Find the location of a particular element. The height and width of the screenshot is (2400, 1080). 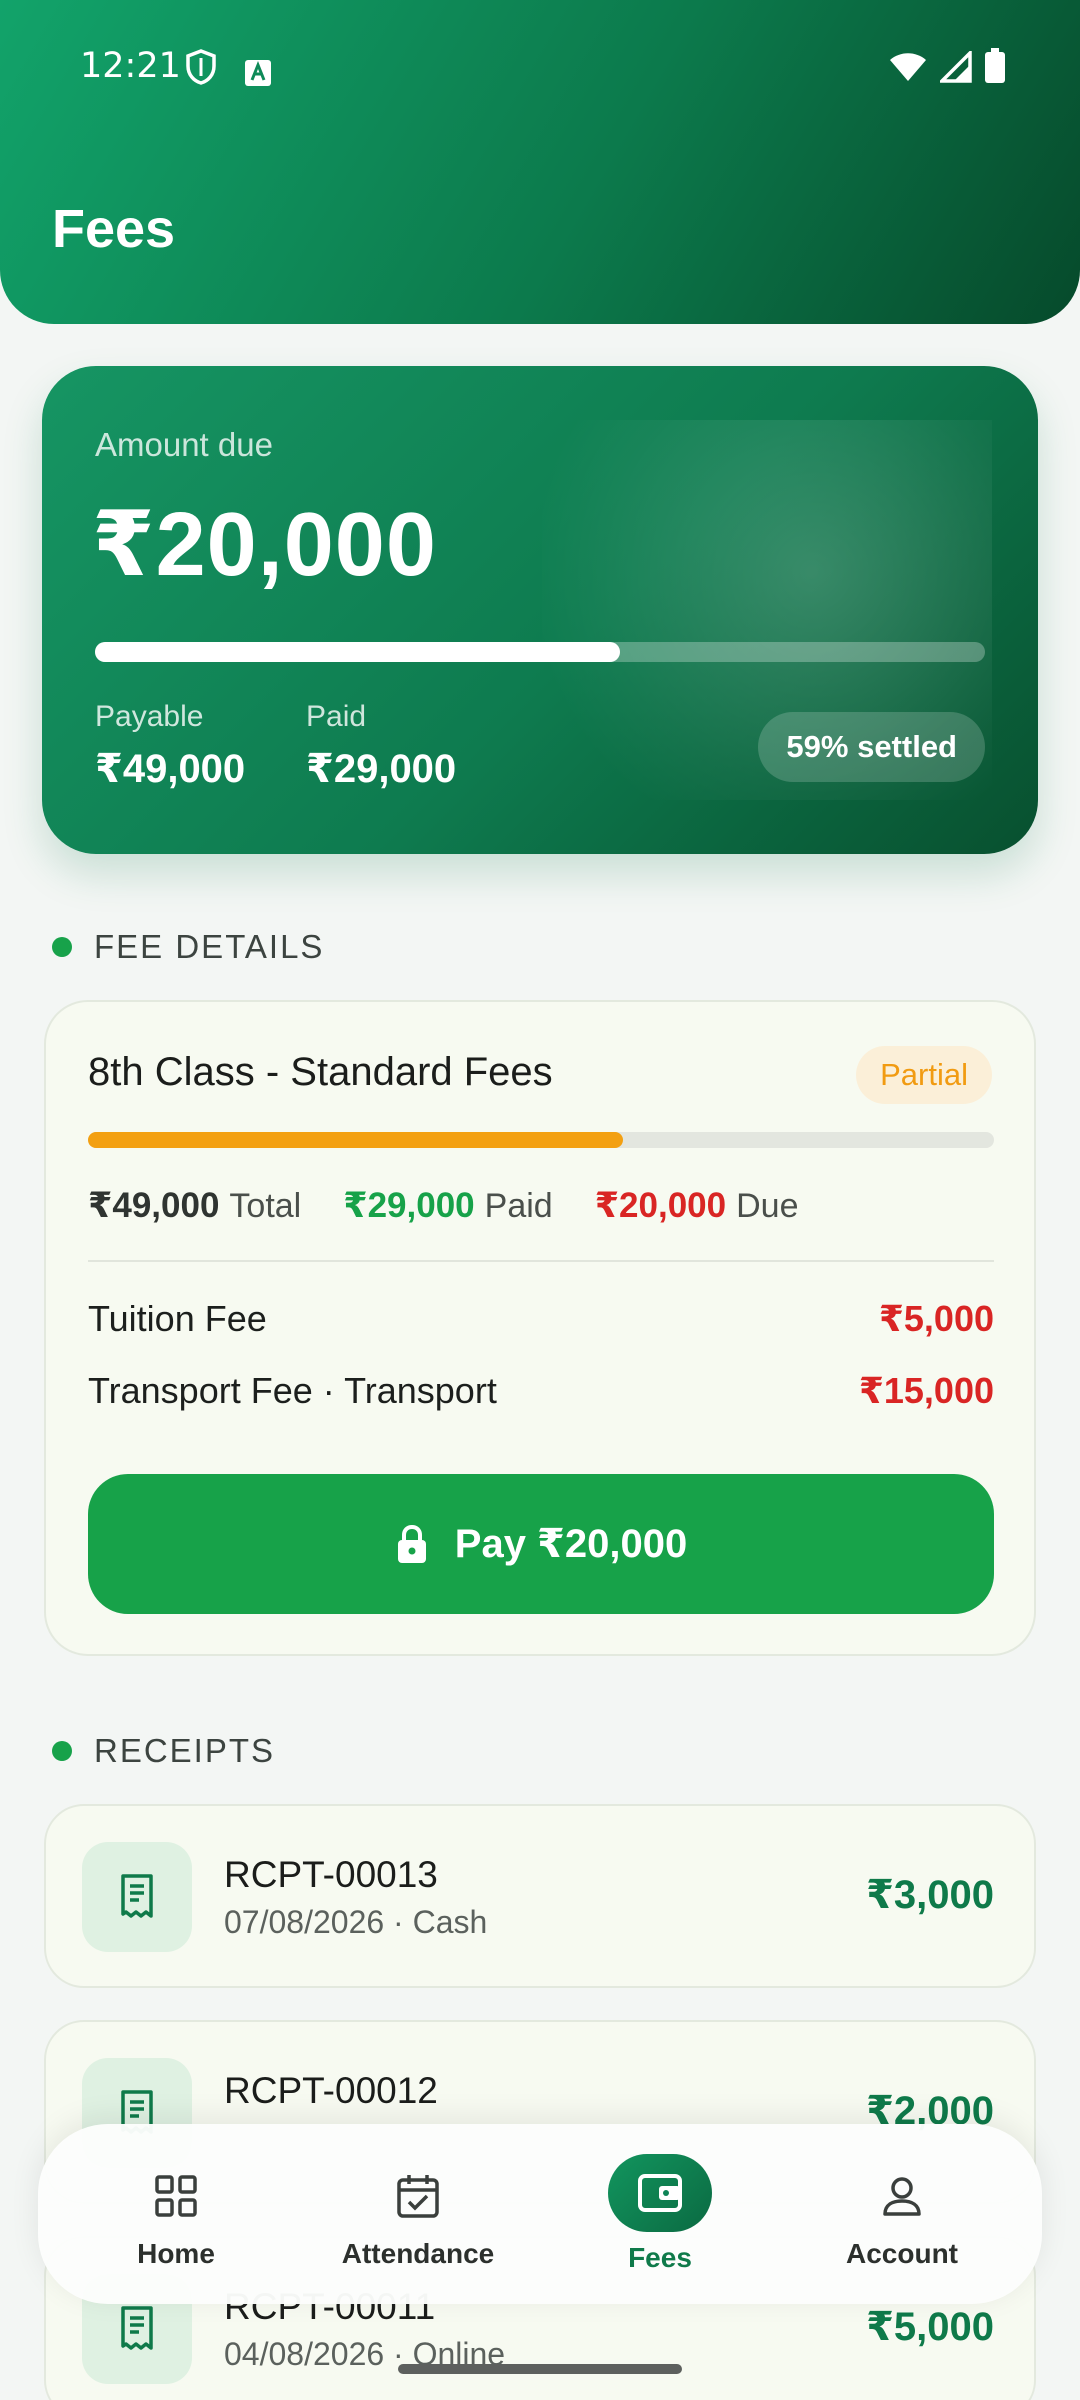

page-title: Fees is located at coordinates (114, 229).